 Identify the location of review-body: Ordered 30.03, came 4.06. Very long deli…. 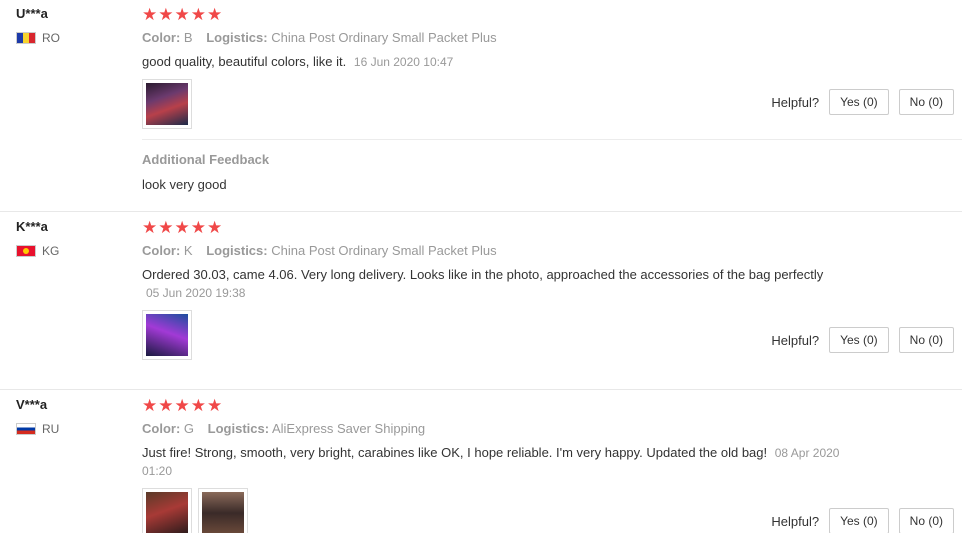
(483, 274).